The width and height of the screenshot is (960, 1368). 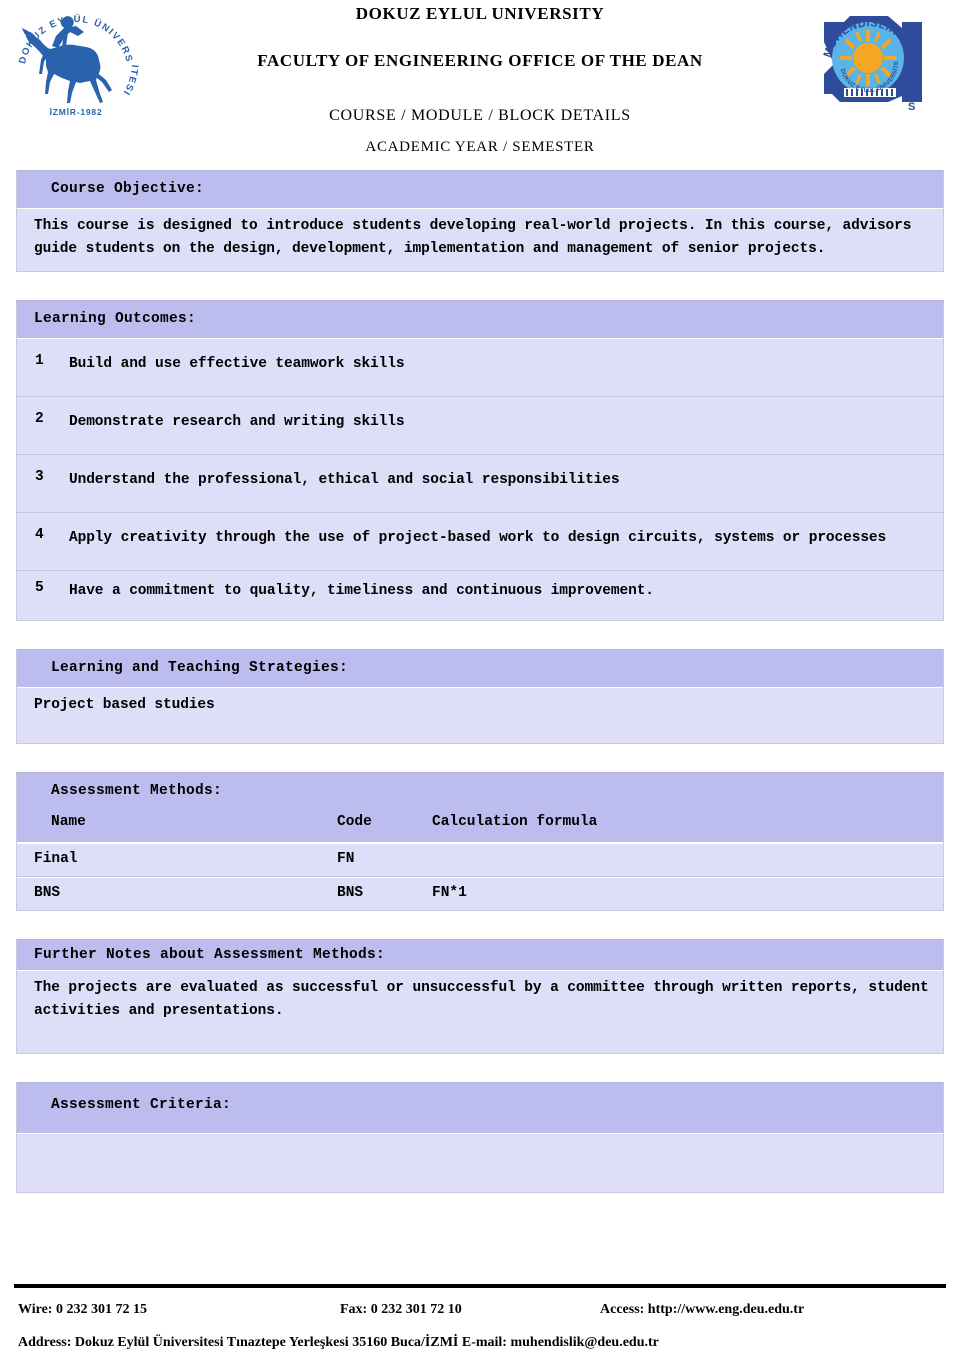 What do you see at coordinates (141, 1105) in the screenshot?
I see `assessment-criteria-heading: Assessment Criteria:` at bounding box center [141, 1105].